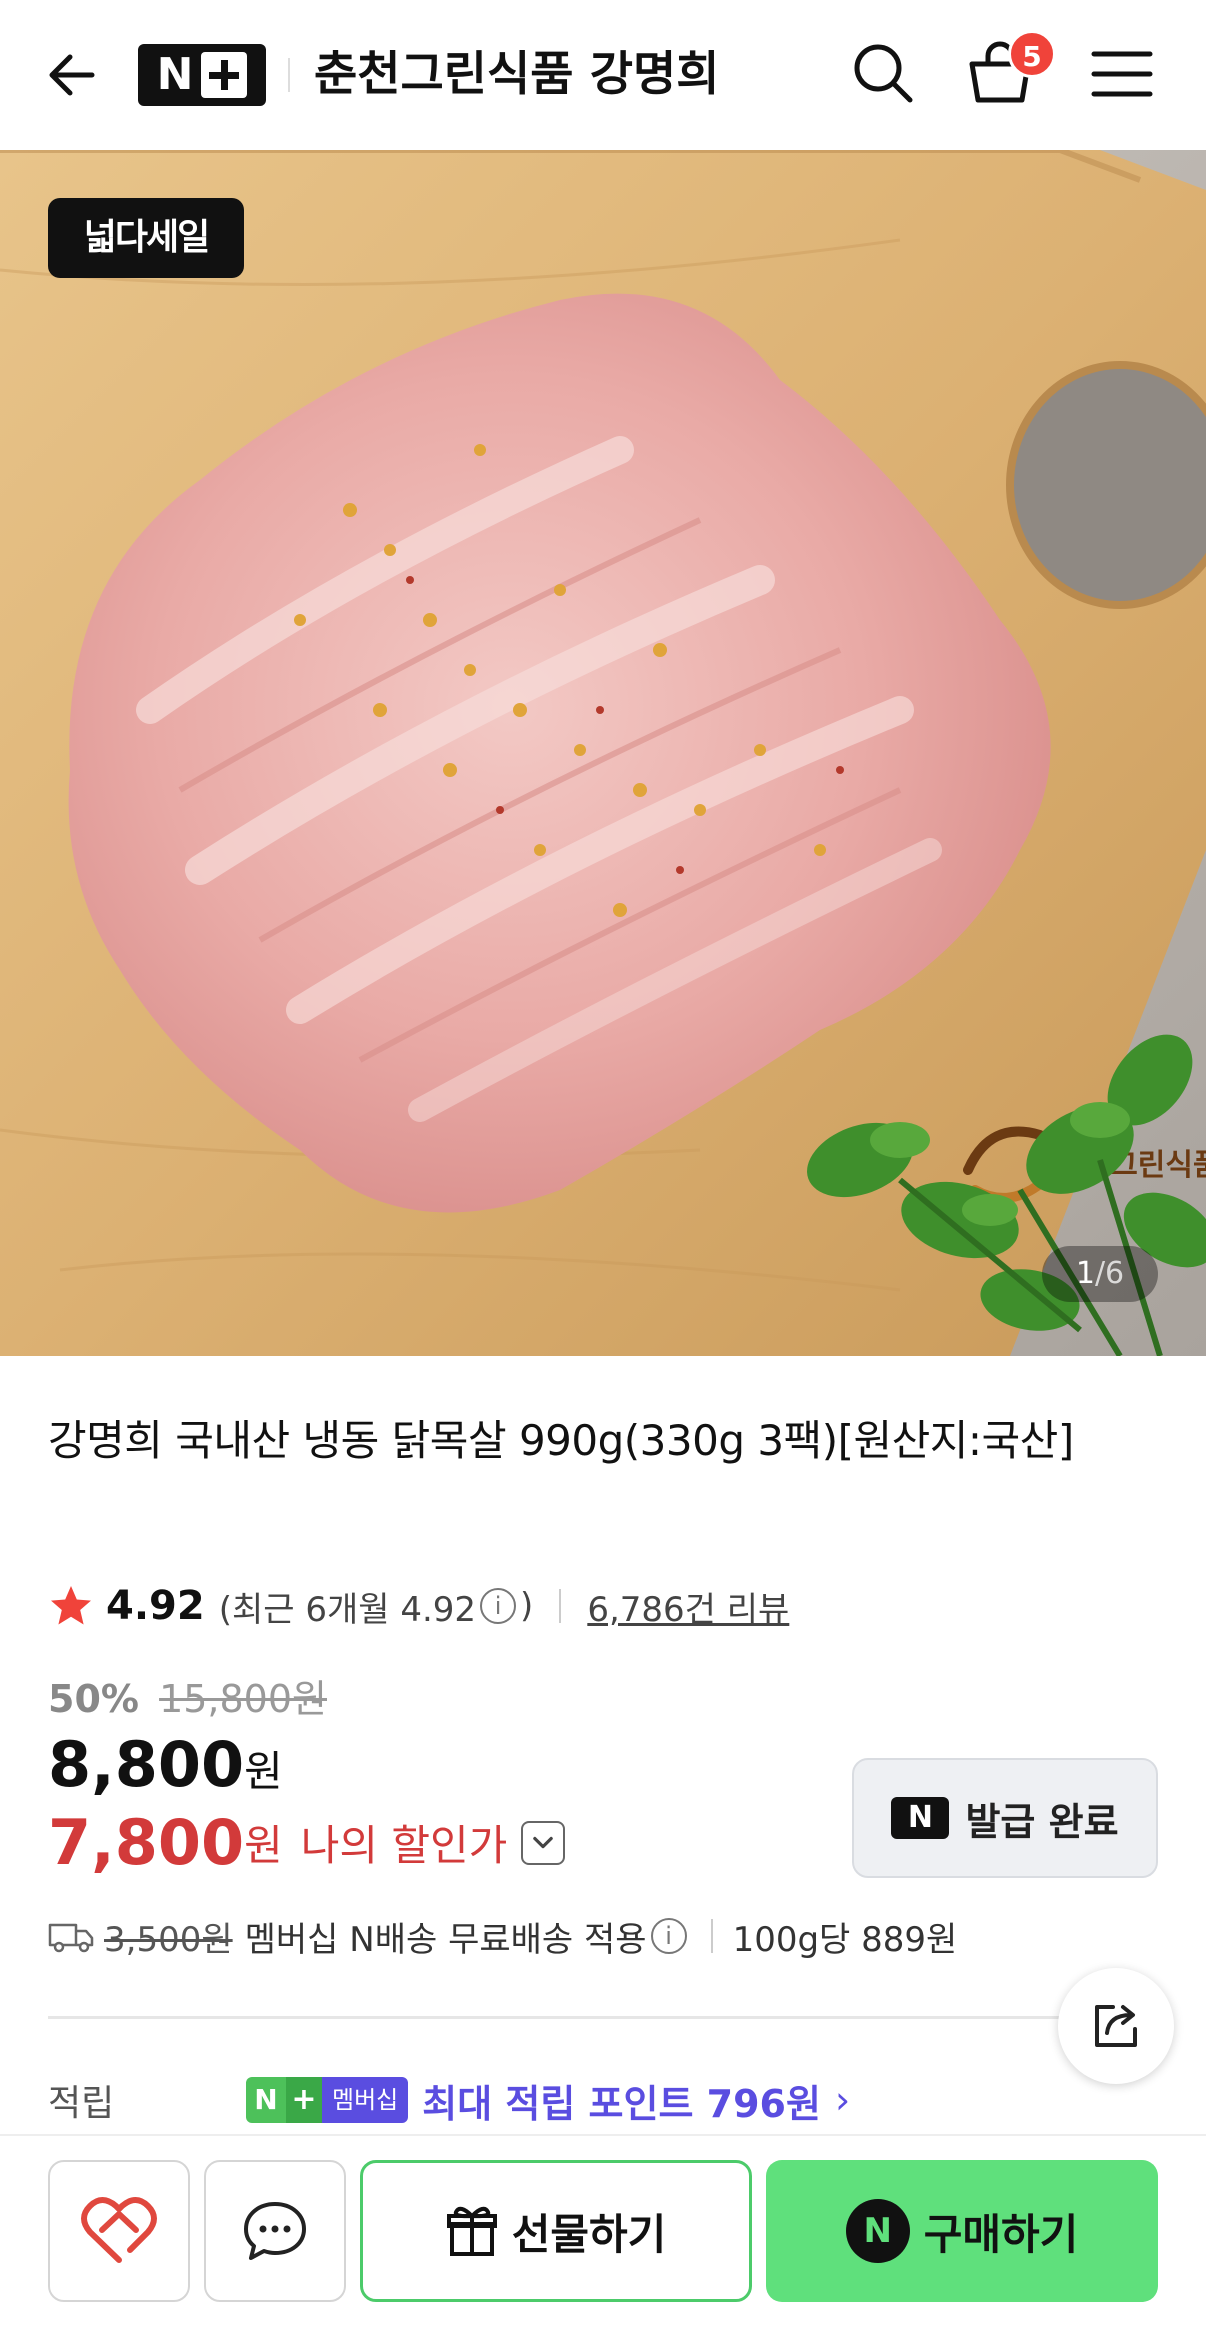 This screenshot has width=1206, height=2334. I want to click on unit-price: 100g당 889원, so click(845, 1939).